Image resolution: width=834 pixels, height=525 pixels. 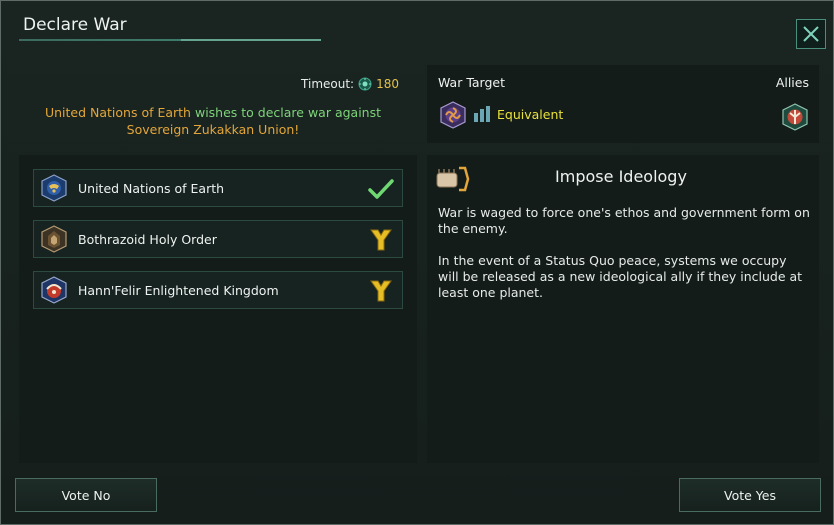 What do you see at coordinates (792, 82) in the screenshot?
I see `allies-label: Allies` at bounding box center [792, 82].